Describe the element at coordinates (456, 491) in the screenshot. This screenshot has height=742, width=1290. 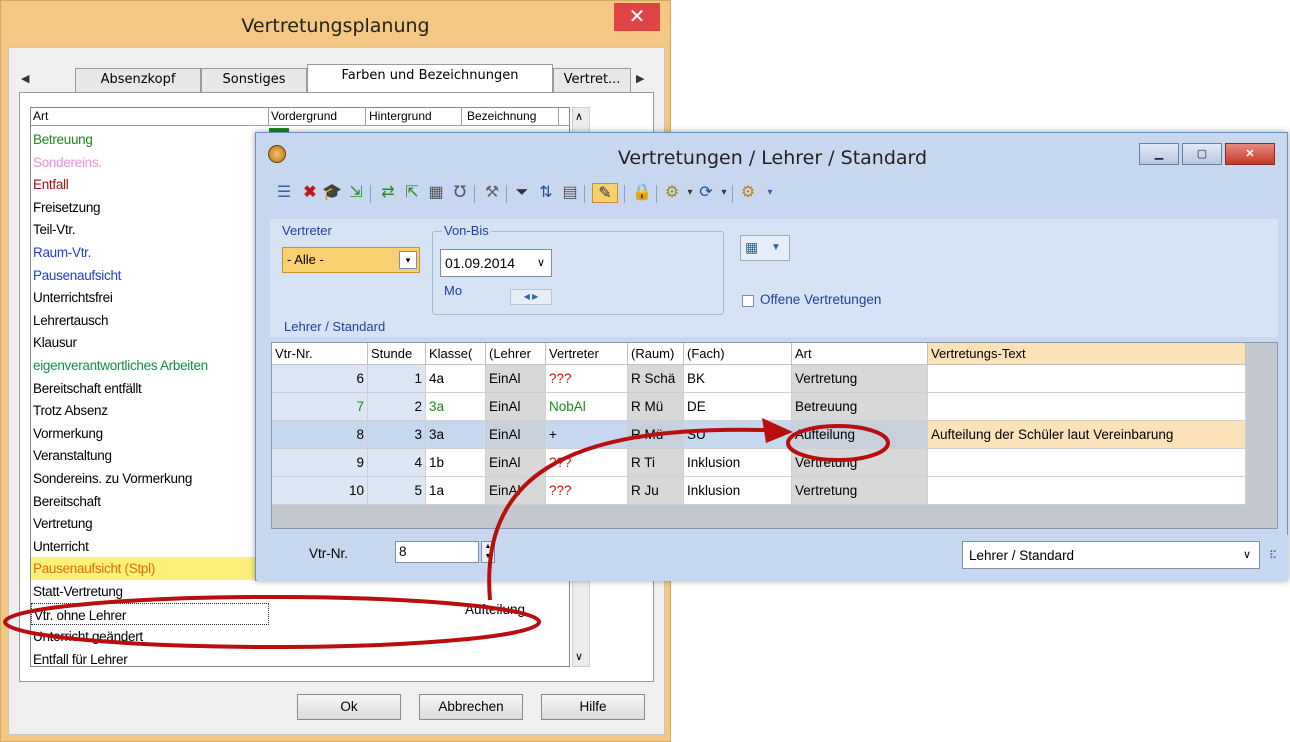
I see `grid-cell-klasse: 1a` at that location.